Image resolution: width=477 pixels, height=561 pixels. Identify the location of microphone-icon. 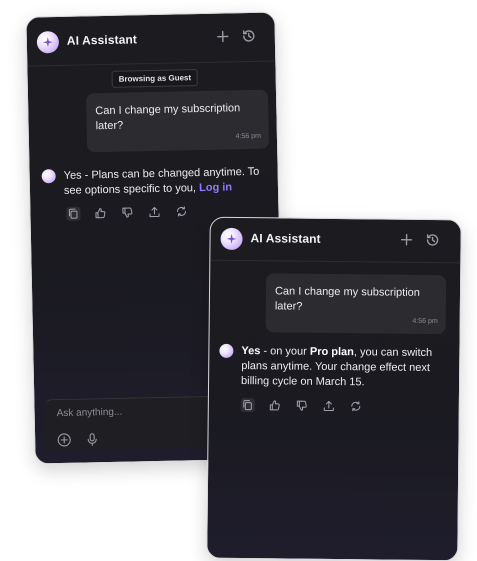
(92, 439).